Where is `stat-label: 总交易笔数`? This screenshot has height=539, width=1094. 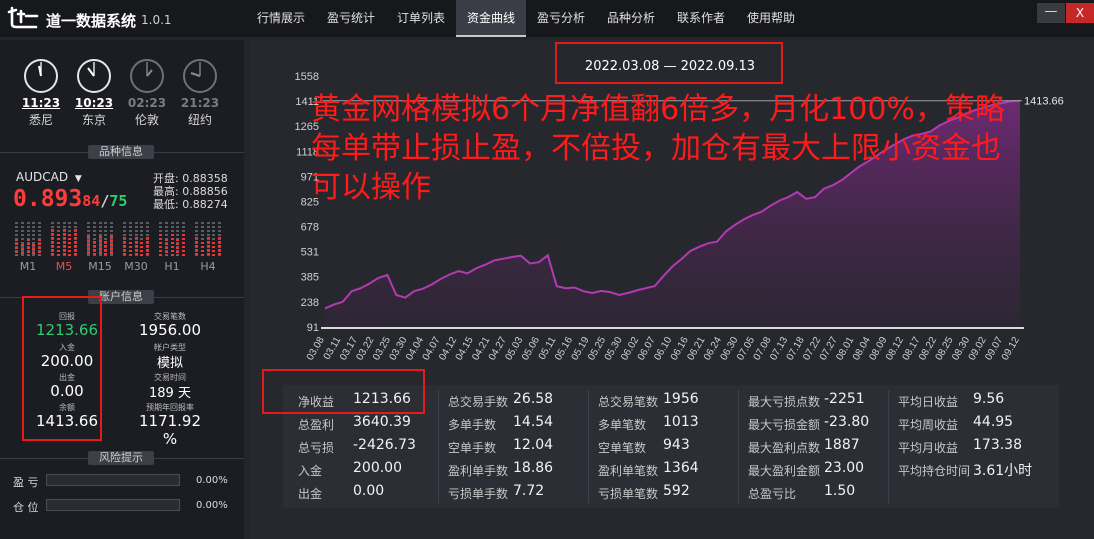
stat-label: 总交易笔数 is located at coordinates (628, 402).